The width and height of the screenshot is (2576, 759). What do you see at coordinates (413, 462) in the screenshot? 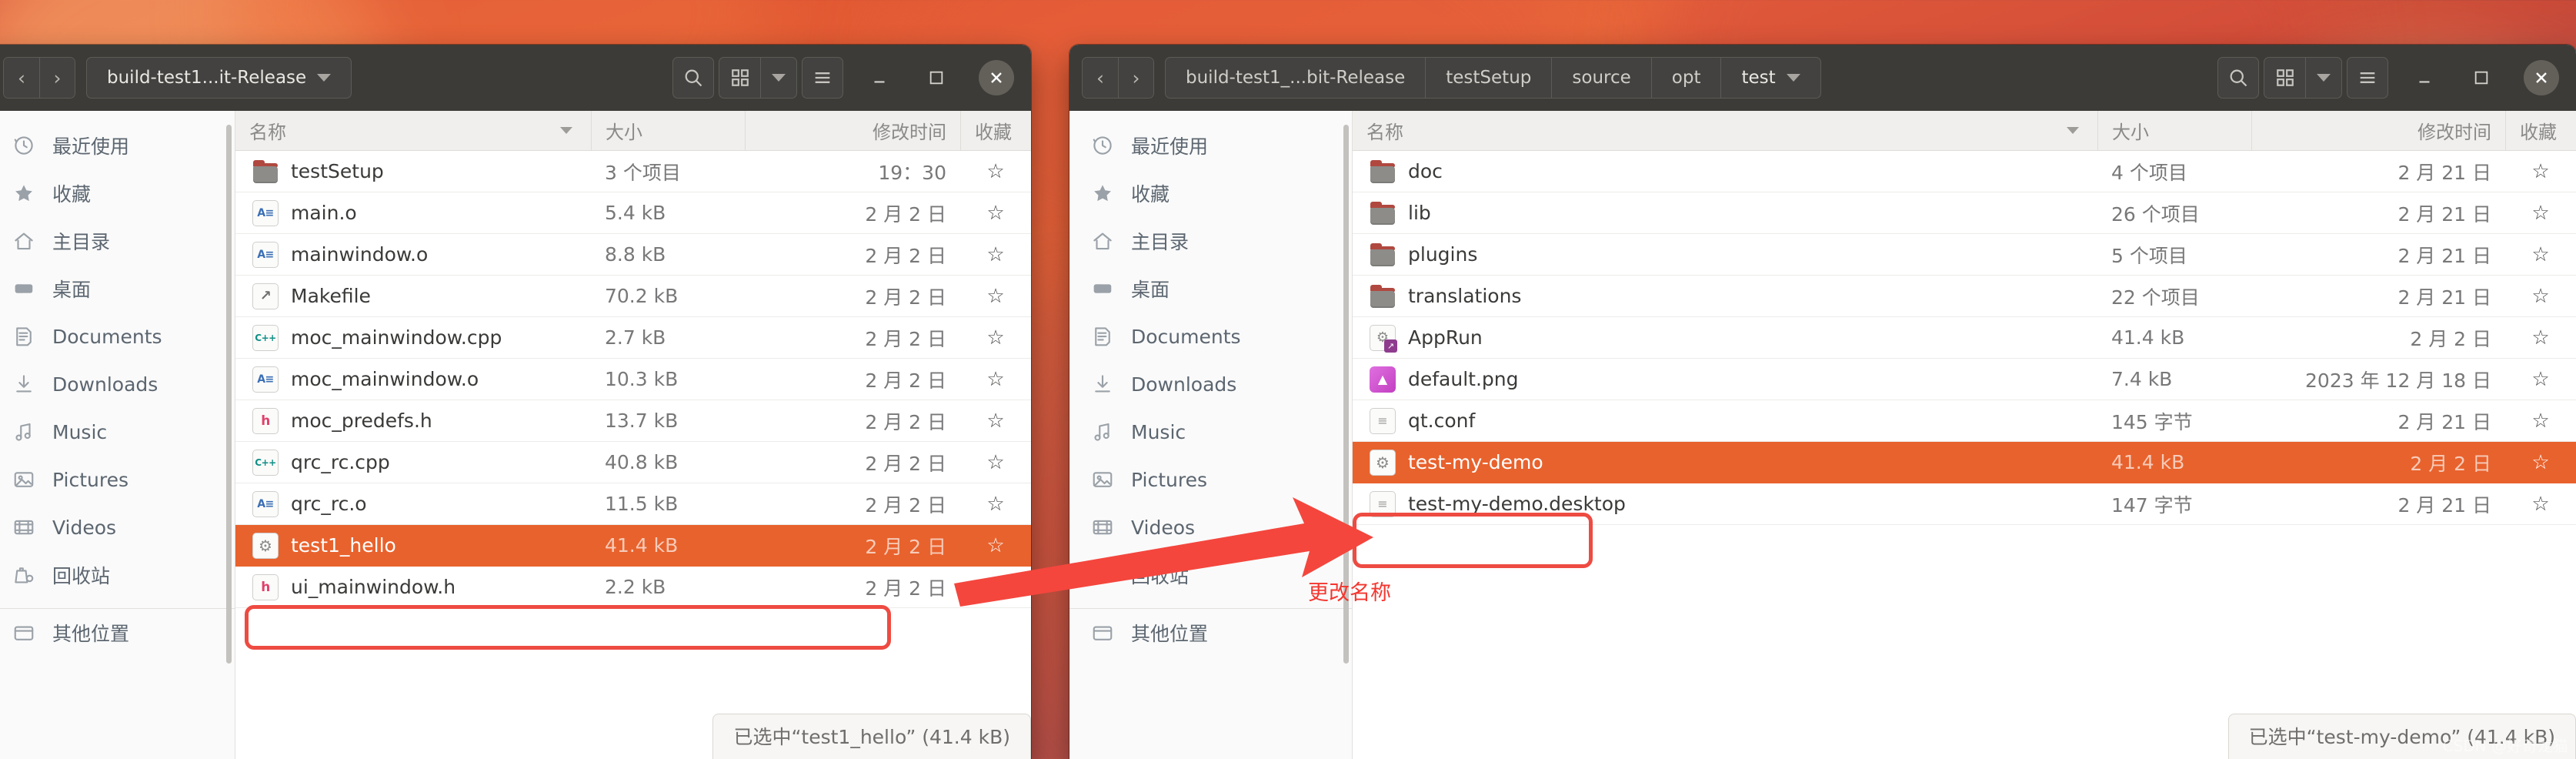
I see `file-name-cell: C++ qrc_rc.cpp` at bounding box center [413, 462].